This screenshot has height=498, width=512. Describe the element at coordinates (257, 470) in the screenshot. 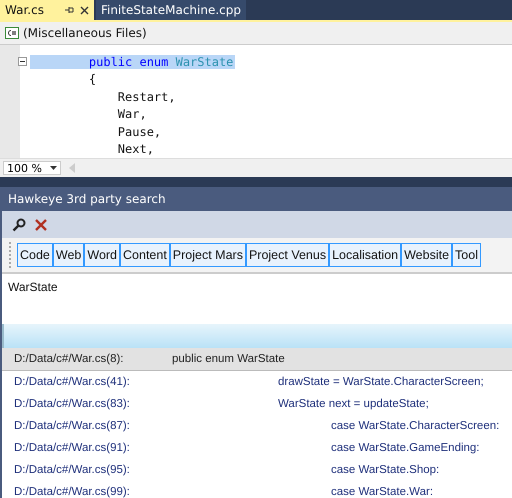

I see `result-row: D:/Data/c#/War.cs(95): case WarState.Shop:` at that location.